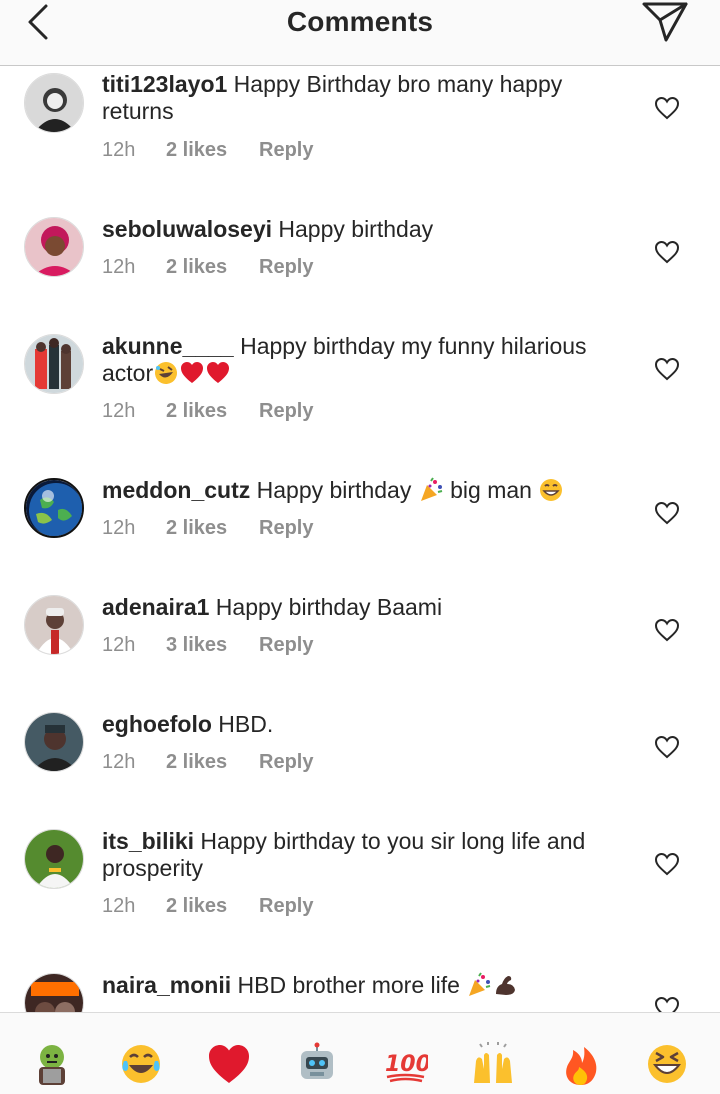  I want to click on comment-text: naira_monii HBD brother more life, so click(362, 985).